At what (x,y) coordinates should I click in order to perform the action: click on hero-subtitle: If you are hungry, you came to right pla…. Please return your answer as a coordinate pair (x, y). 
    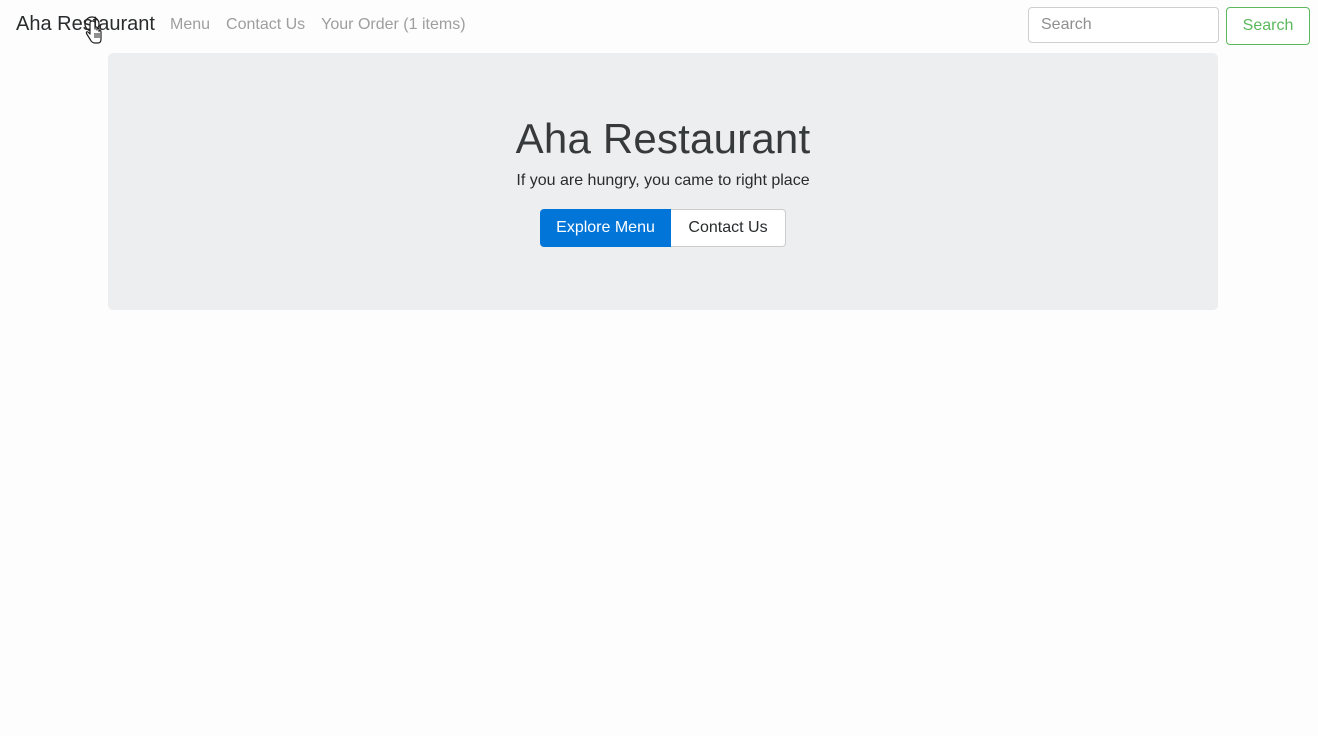
    Looking at the image, I should click on (663, 180).